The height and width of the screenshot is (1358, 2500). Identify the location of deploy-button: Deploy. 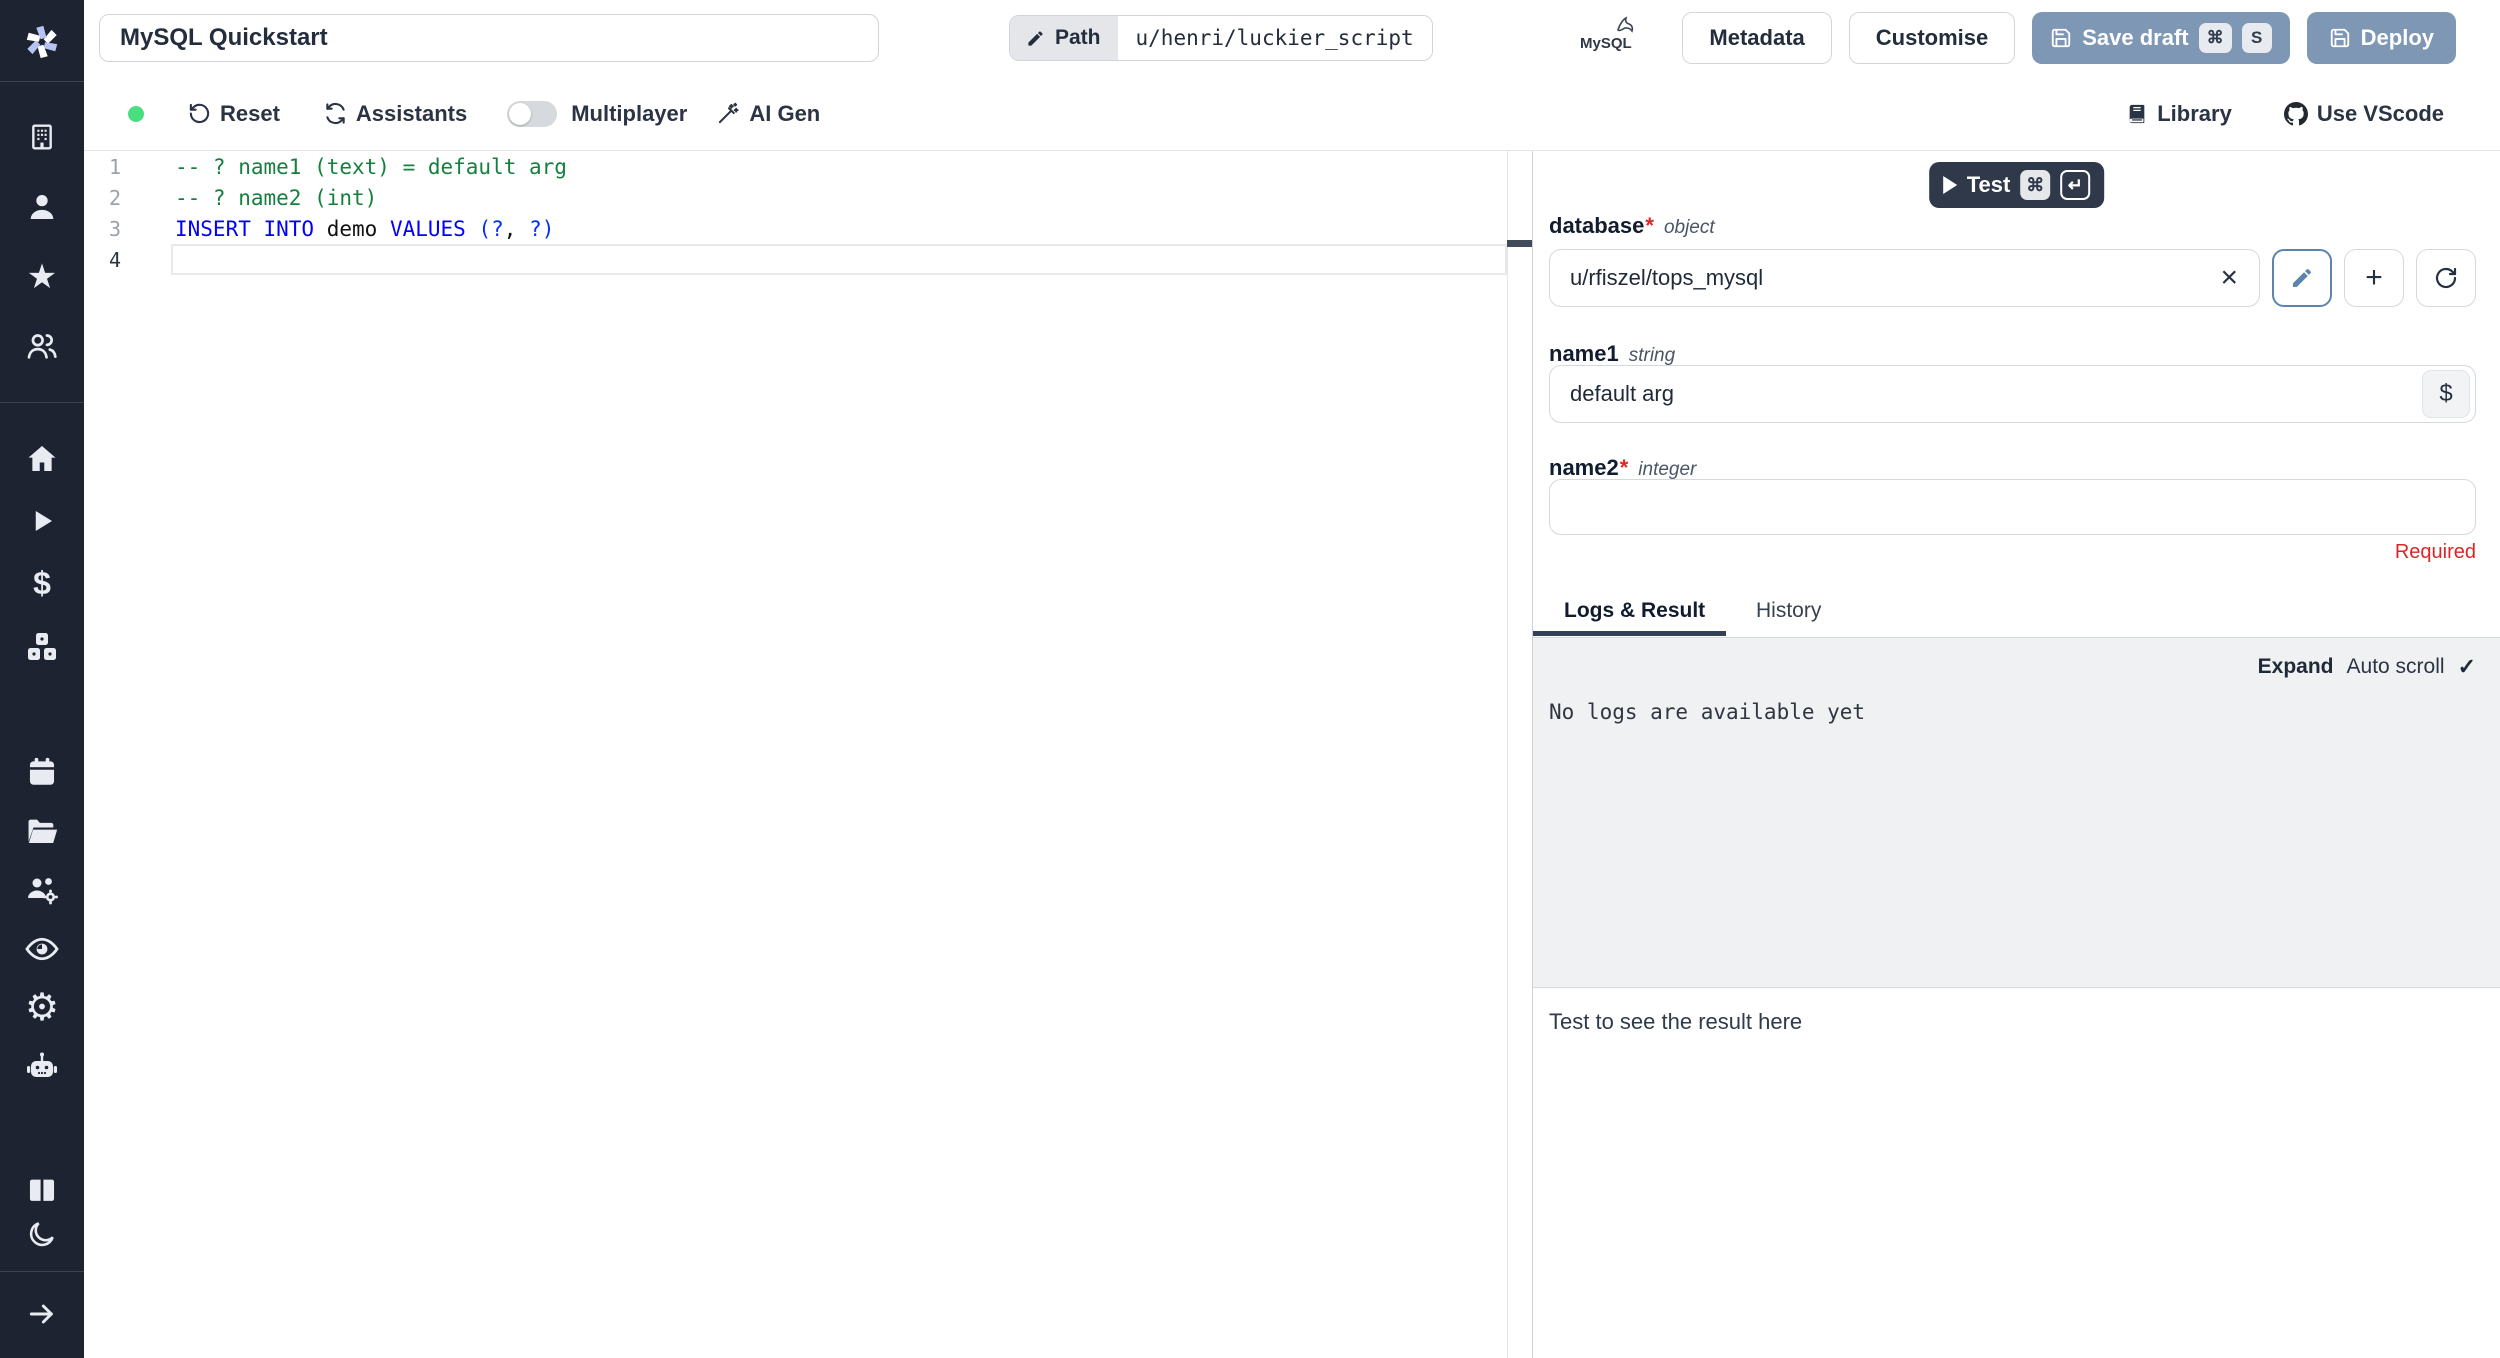
(2381, 38).